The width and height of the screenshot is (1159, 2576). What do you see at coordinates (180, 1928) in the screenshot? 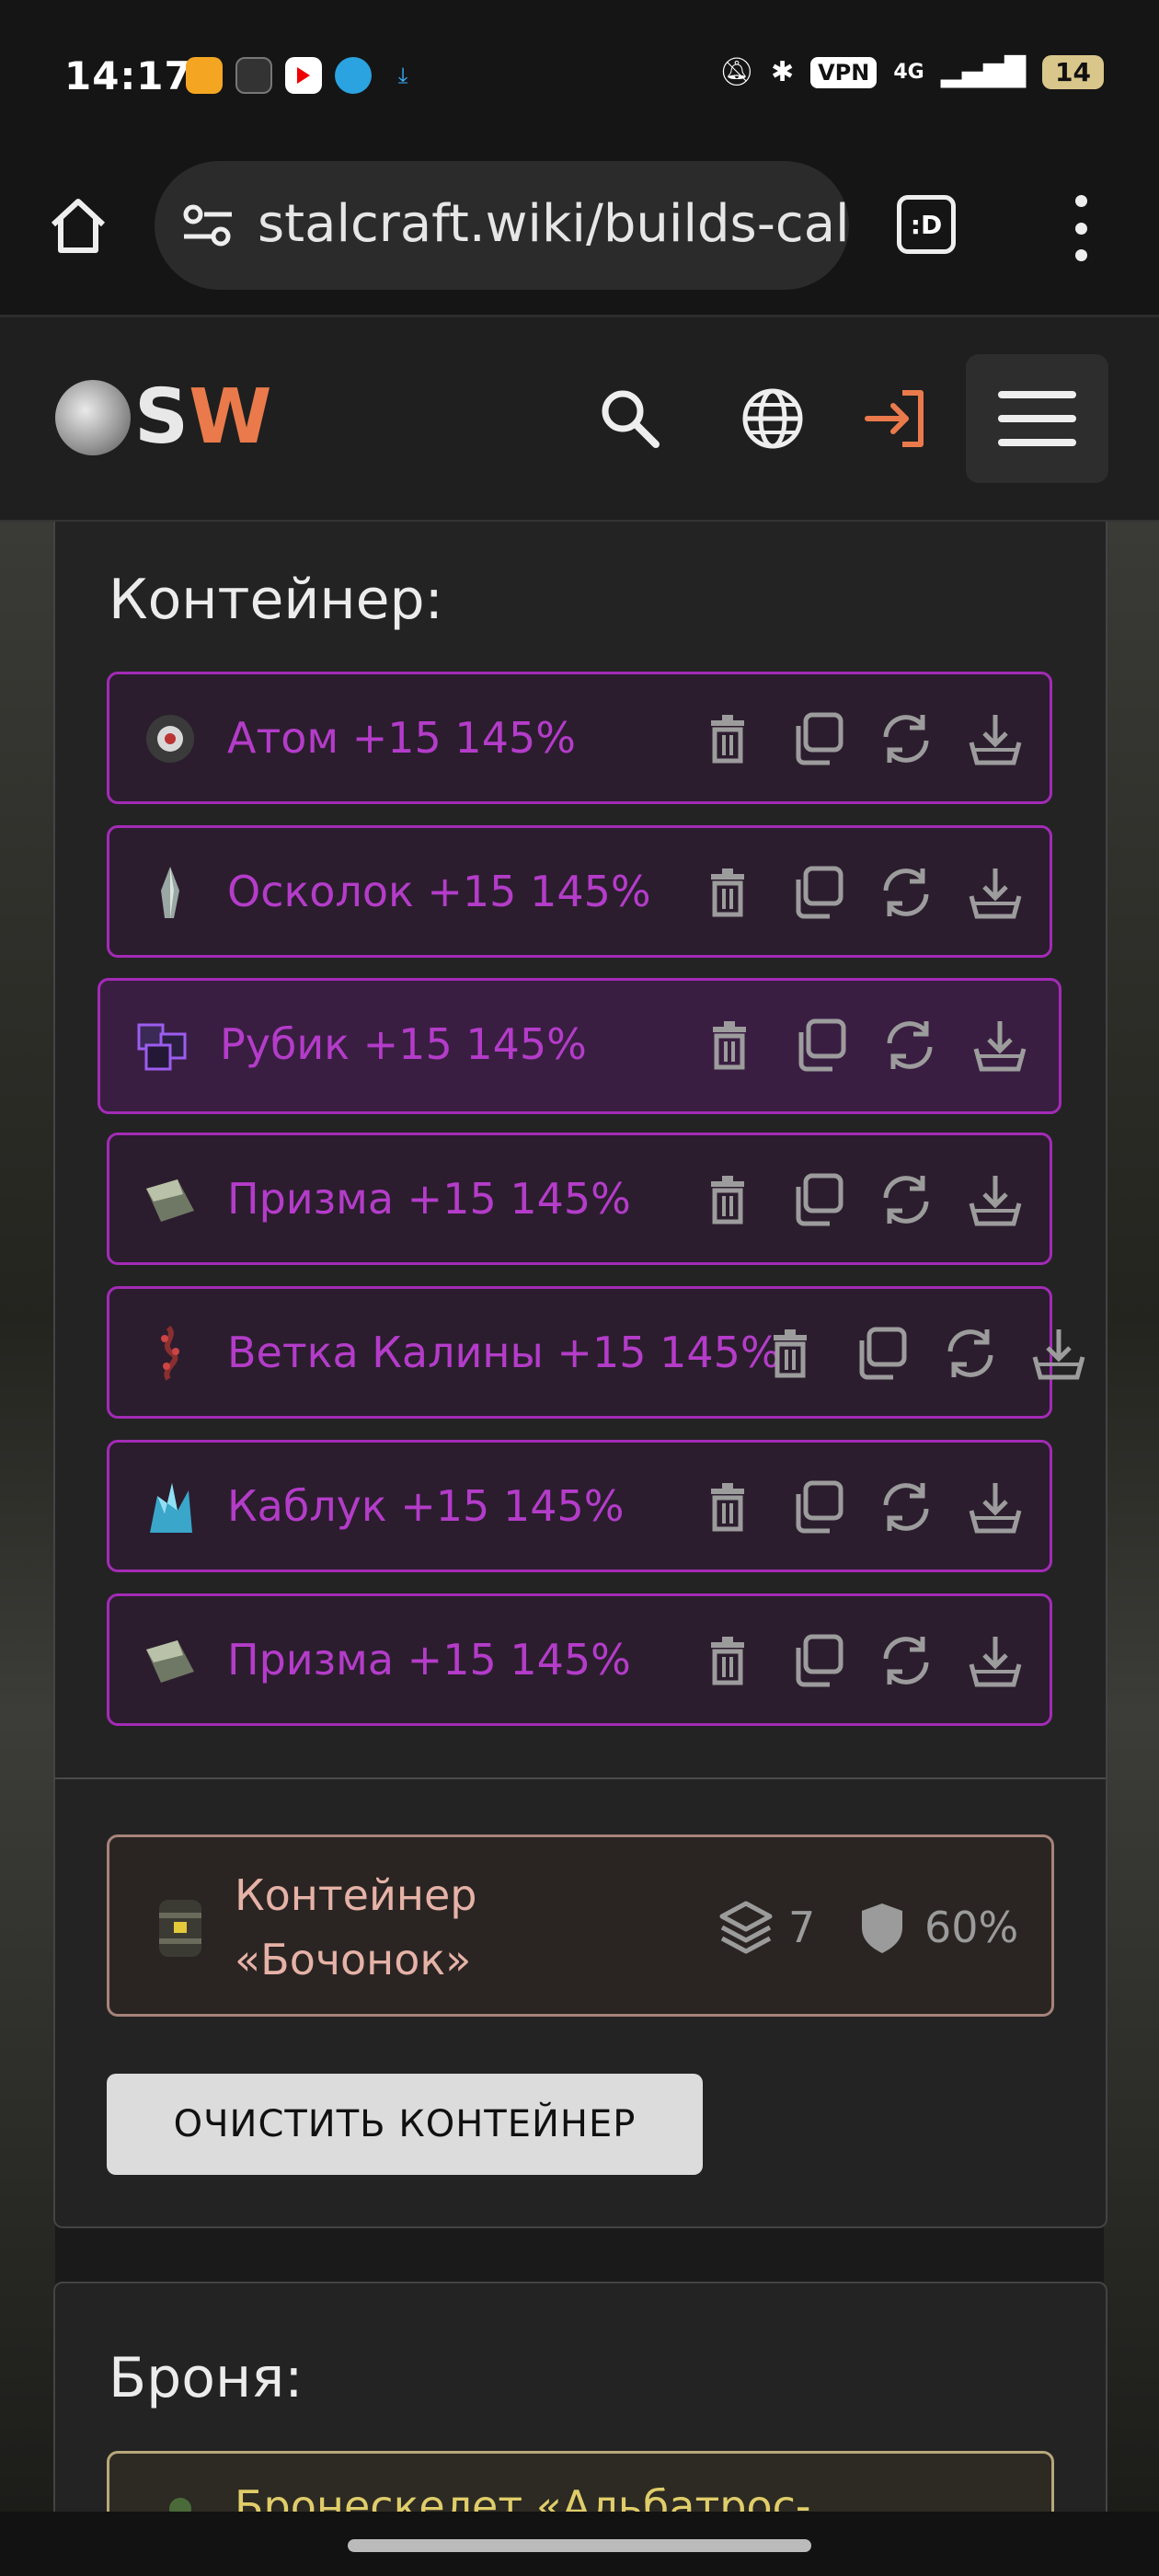
I see `barrel-container-icon` at bounding box center [180, 1928].